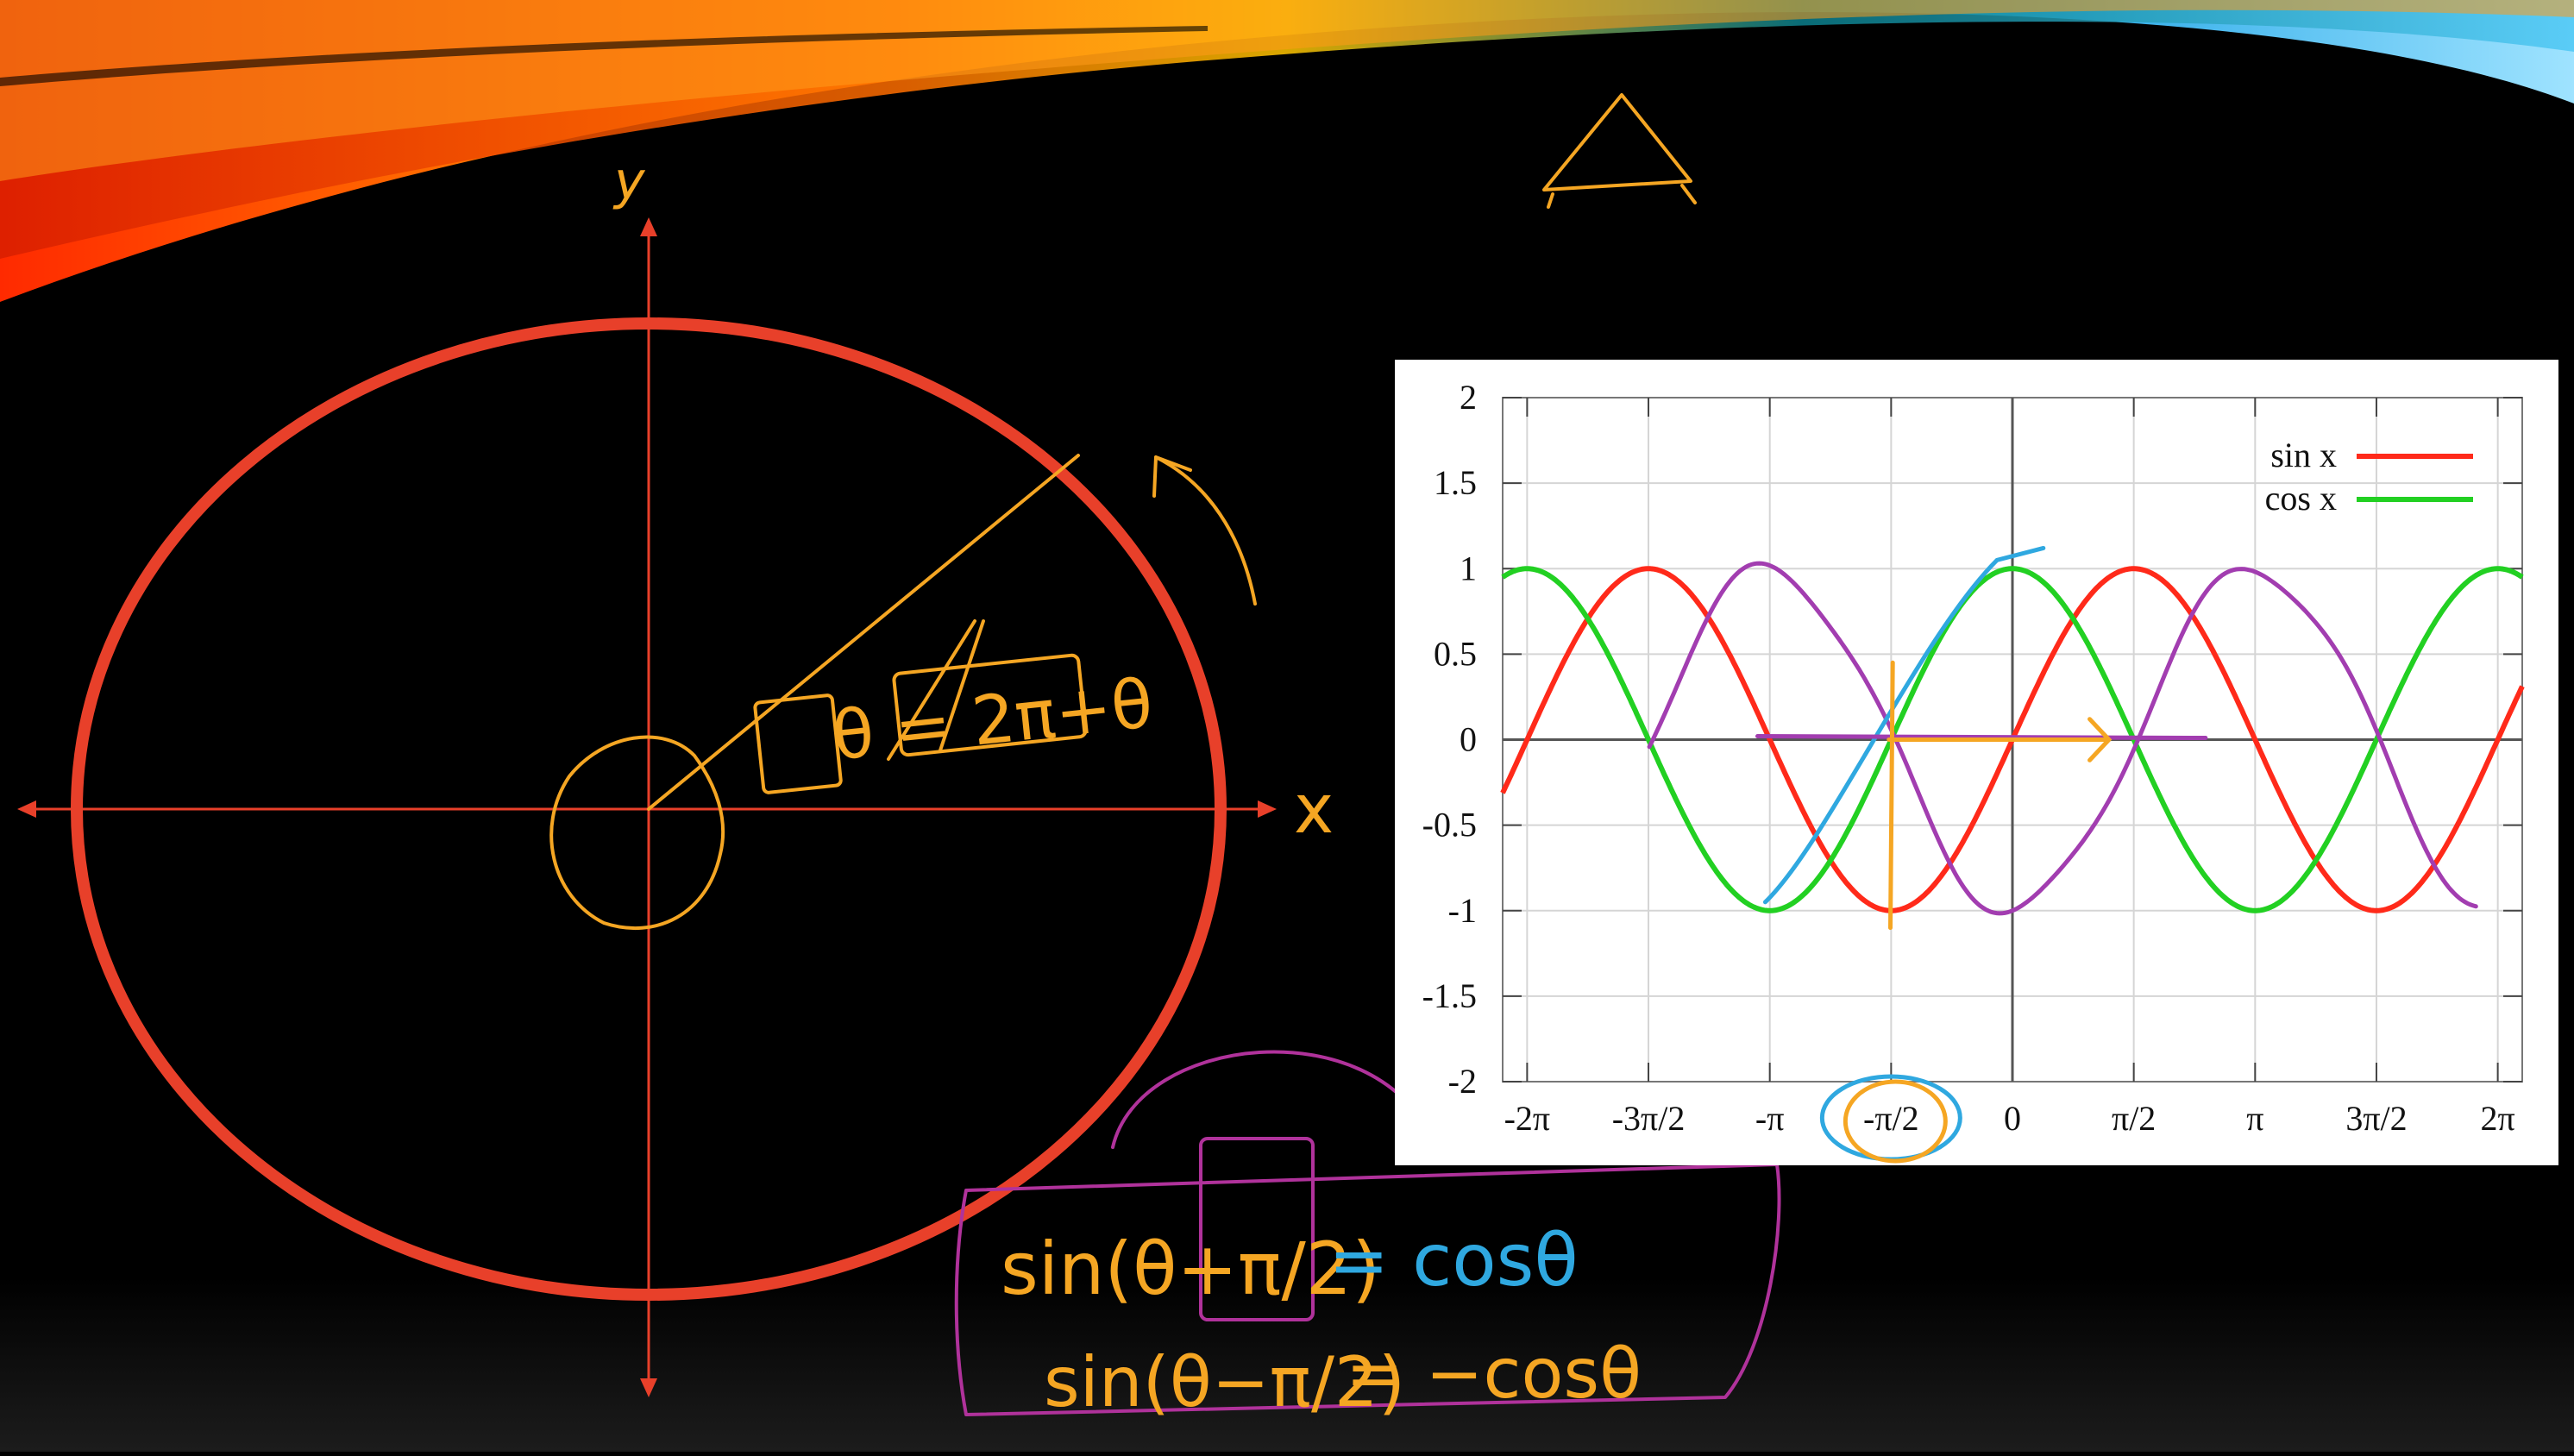 This screenshot has height=1456, width=2574. I want to click on handdrawn-vertical-mark, so click(1891, 795).